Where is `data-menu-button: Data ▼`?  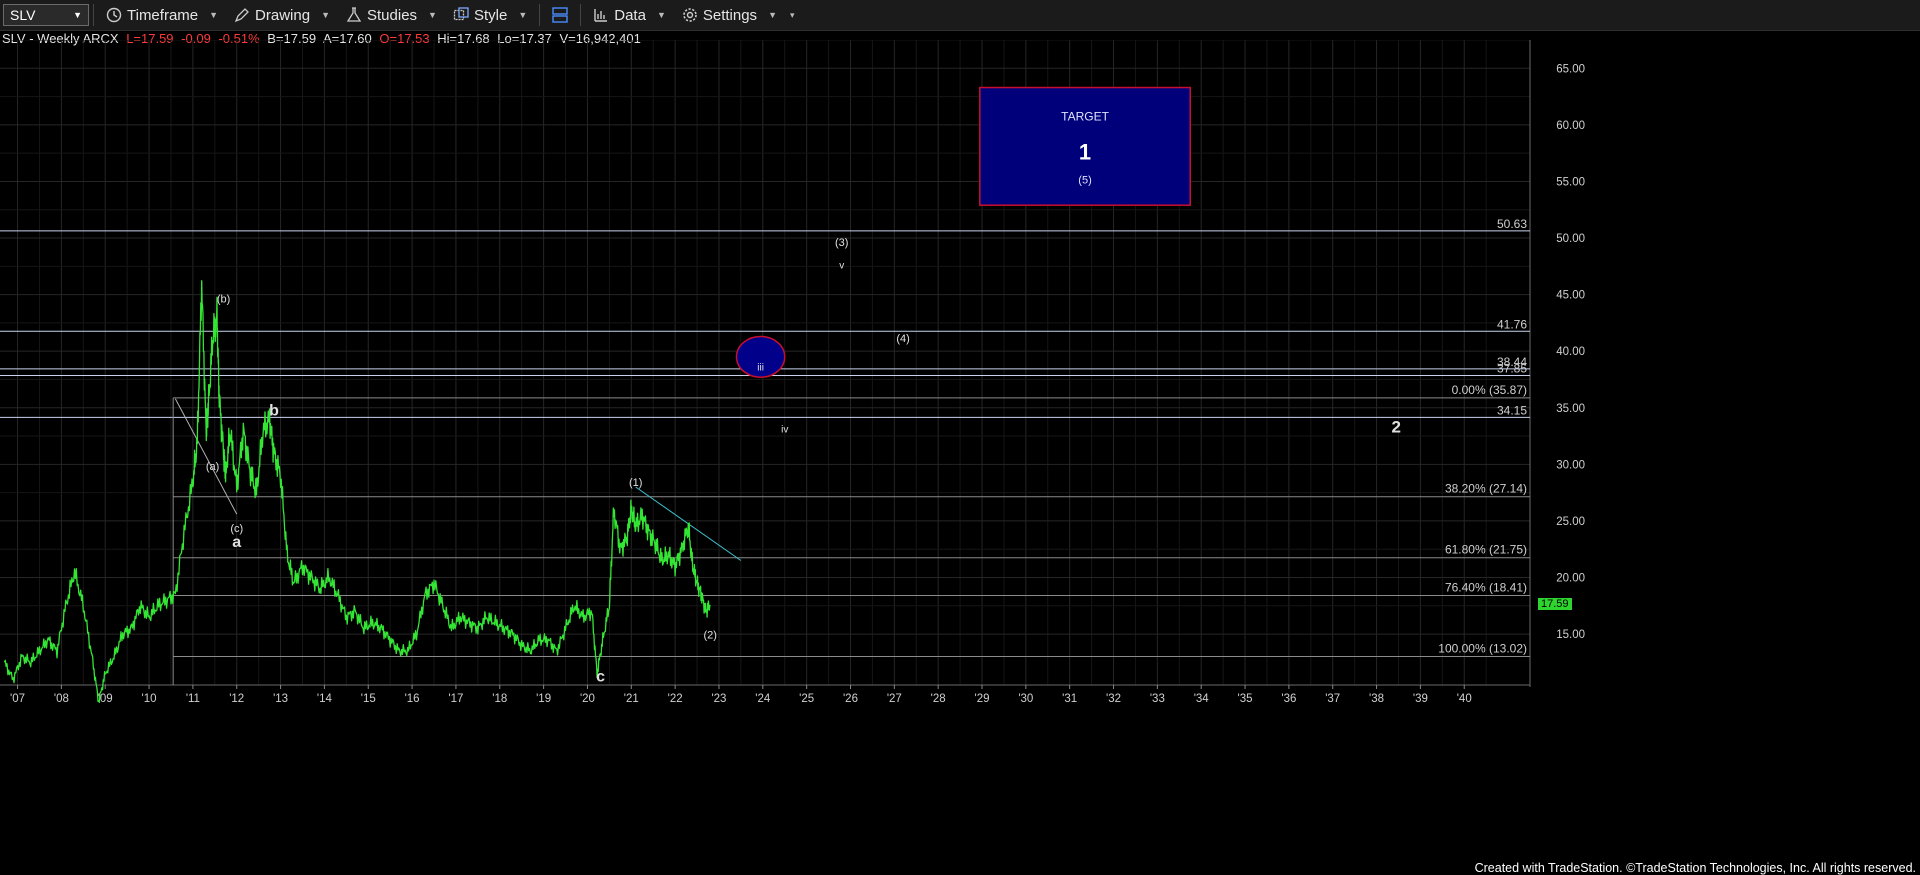 data-menu-button: Data ▼ is located at coordinates (629, 15).